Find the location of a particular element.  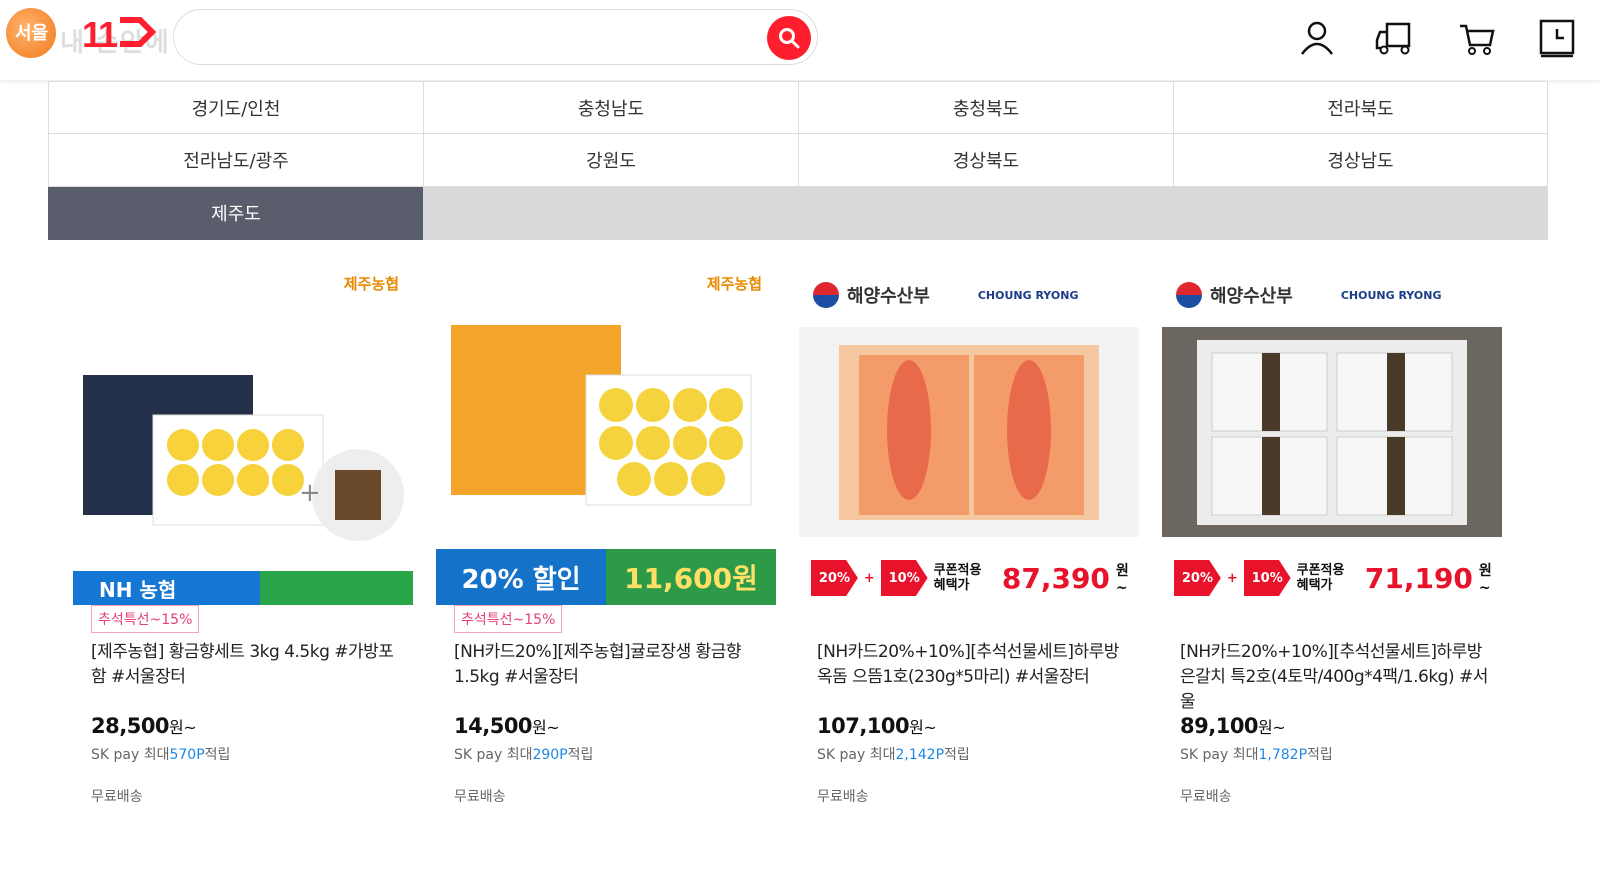

cart-icon is located at coordinates (1477, 39).